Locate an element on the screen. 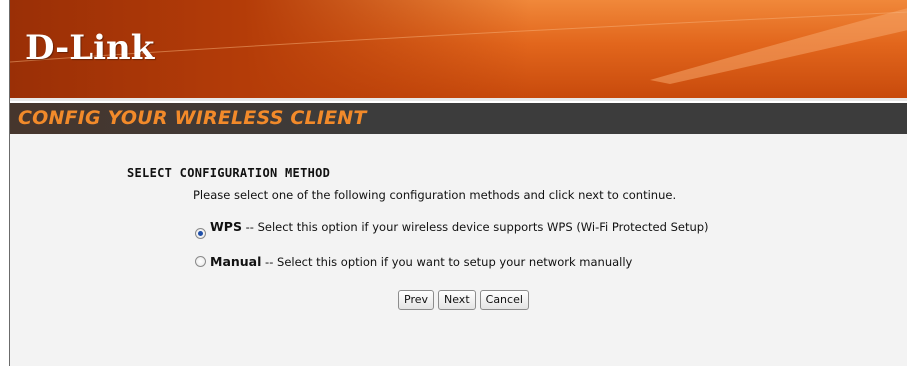 This screenshot has height=366, width=907. option-manual-label: Manual is located at coordinates (236, 261).